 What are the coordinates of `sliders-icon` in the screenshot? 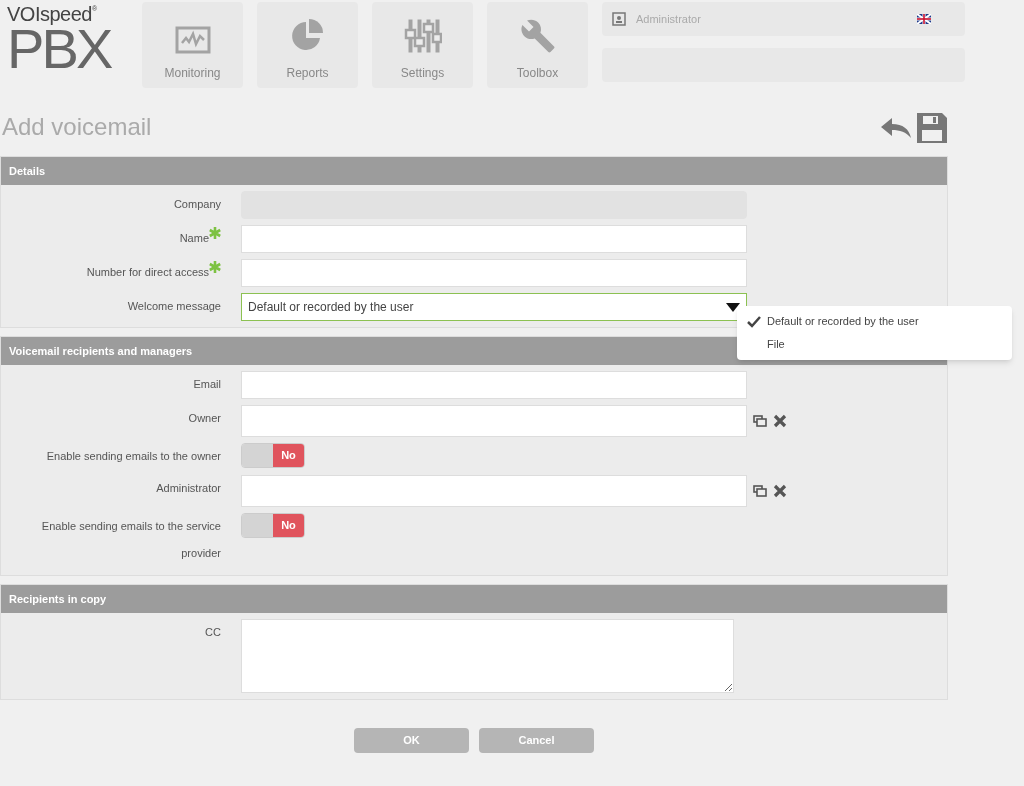 It's located at (422, 36).